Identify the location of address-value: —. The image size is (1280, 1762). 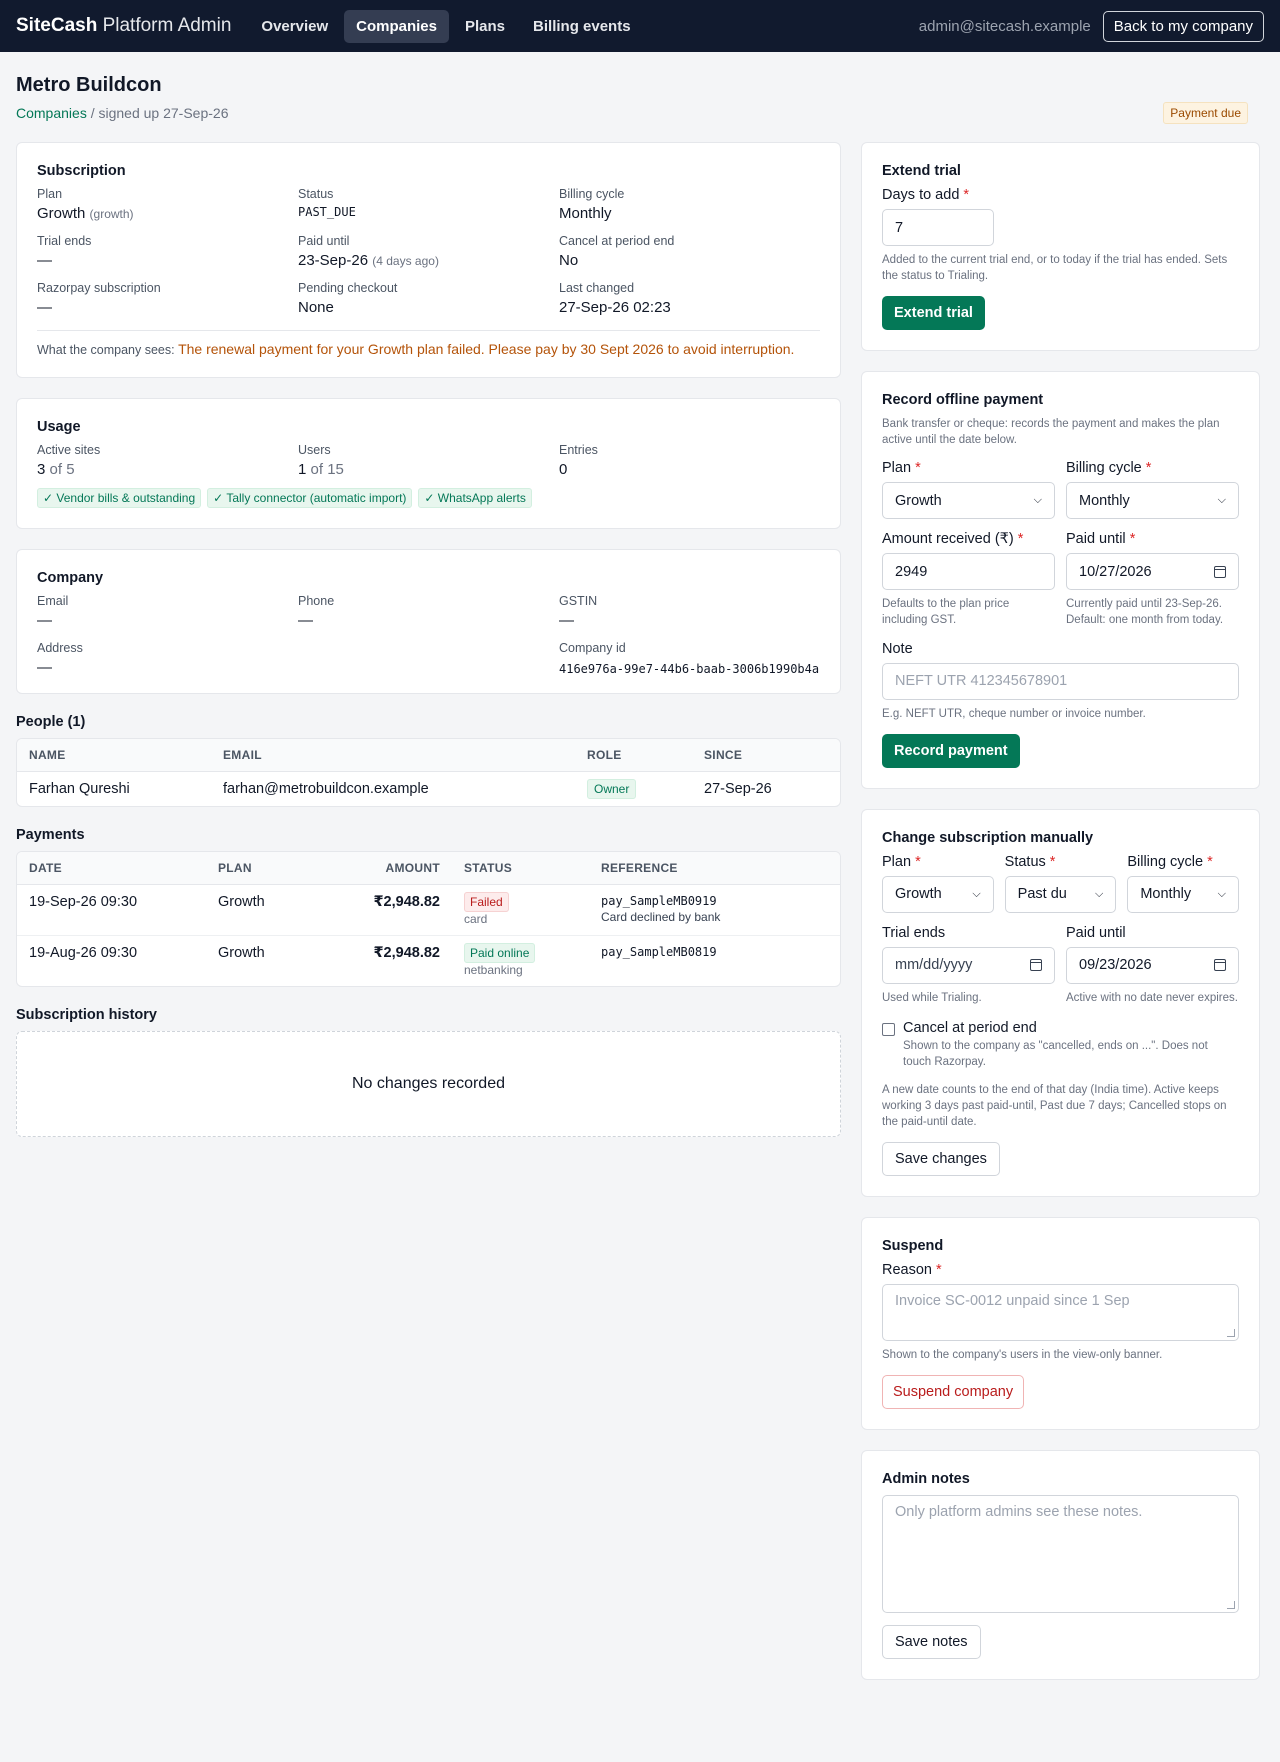
(44, 667).